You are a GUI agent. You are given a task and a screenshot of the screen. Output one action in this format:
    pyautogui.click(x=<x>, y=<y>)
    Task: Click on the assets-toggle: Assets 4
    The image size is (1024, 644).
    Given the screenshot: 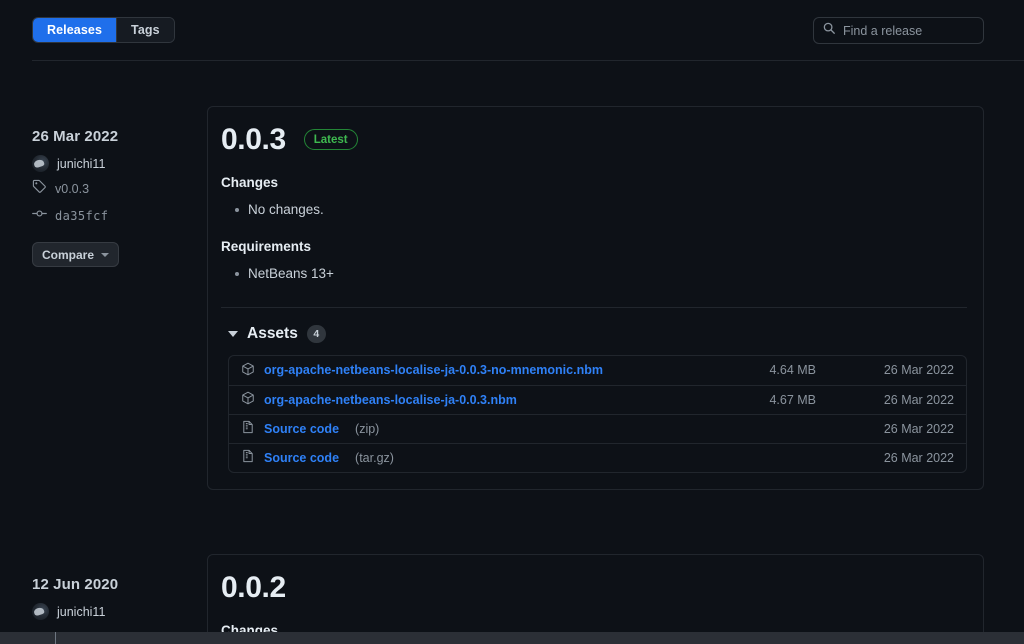 What is the action you would take?
    pyautogui.click(x=597, y=333)
    